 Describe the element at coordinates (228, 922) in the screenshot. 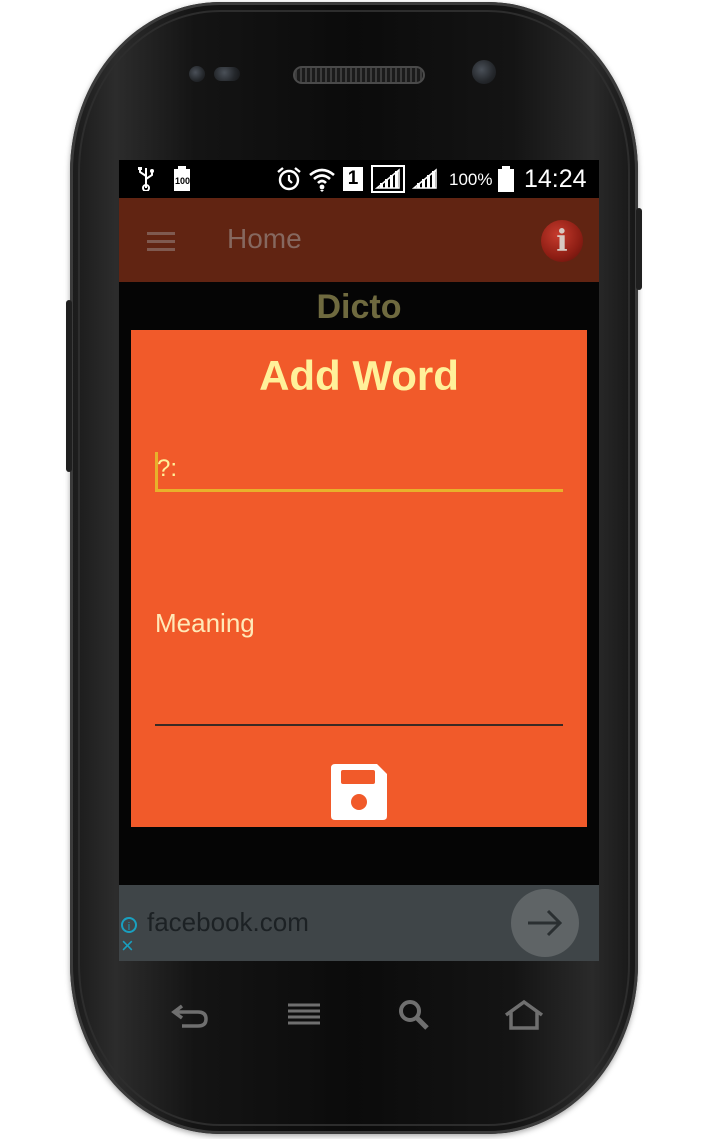

I see `ad-url: facebook.com` at that location.